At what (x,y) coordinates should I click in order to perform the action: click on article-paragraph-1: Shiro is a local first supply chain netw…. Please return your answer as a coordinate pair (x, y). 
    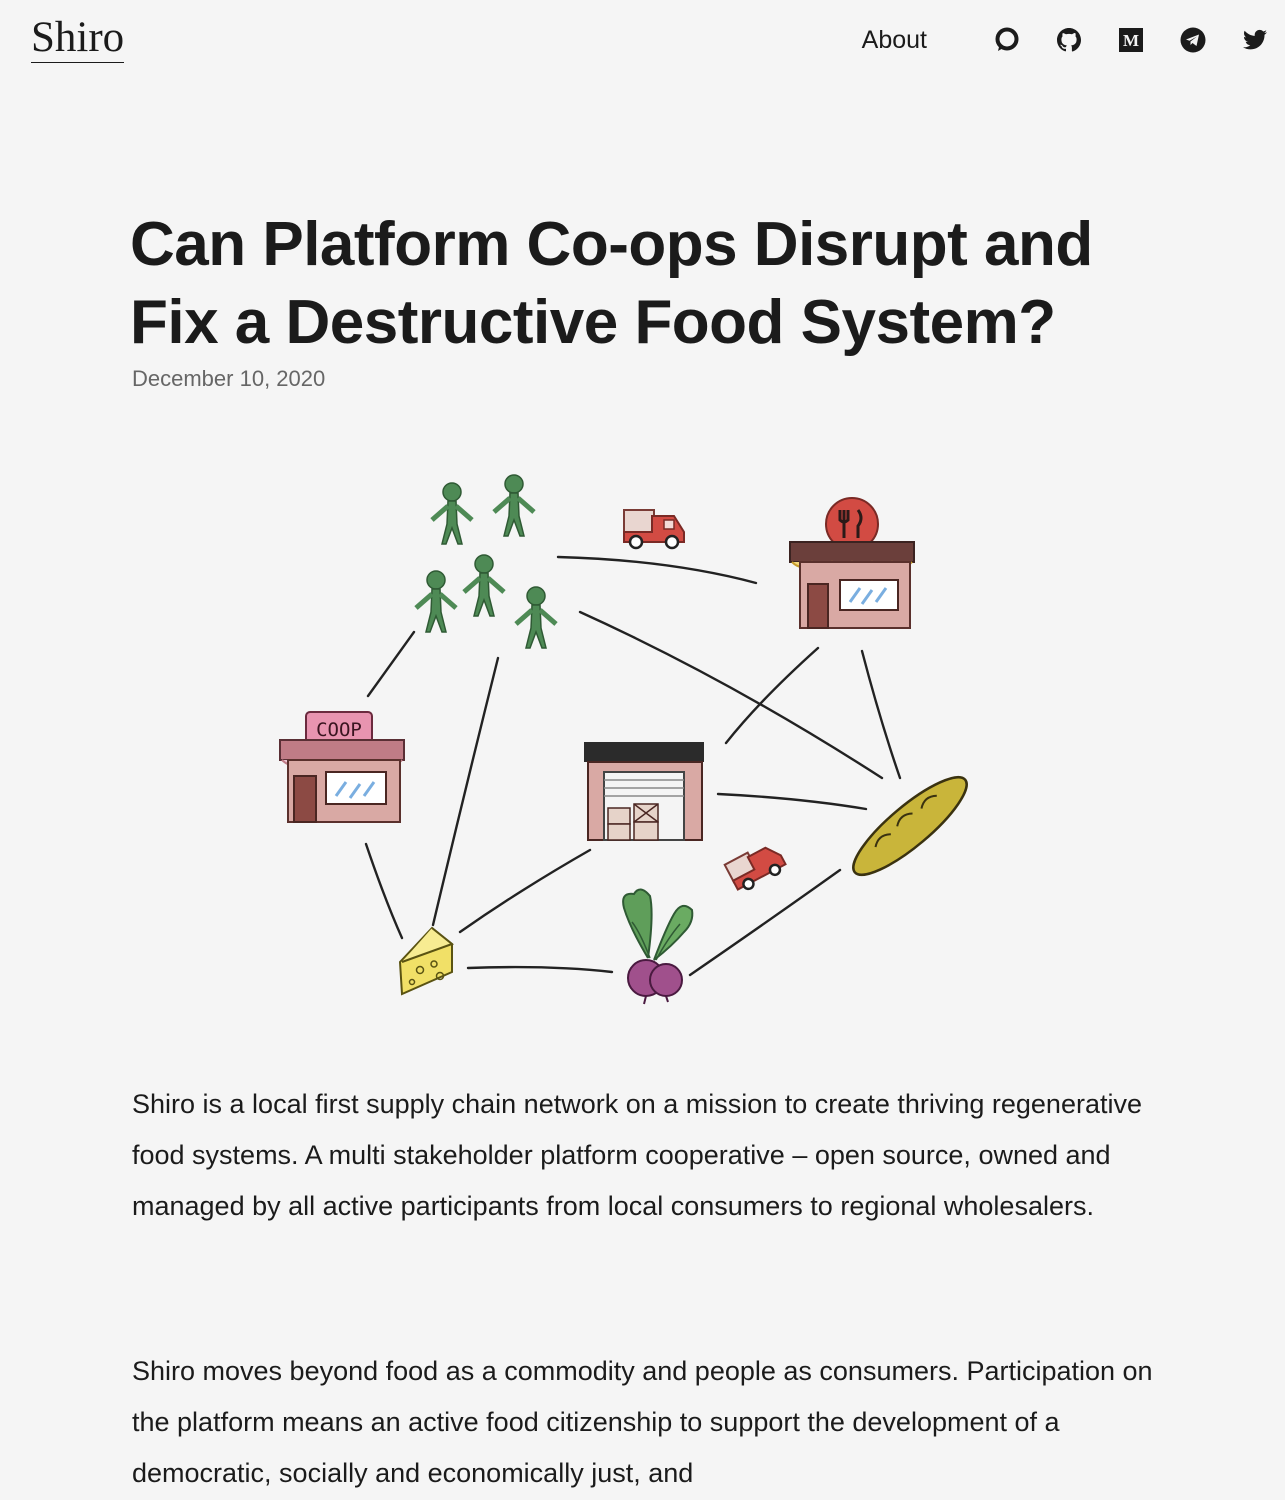
    Looking at the image, I should click on (637, 1155).